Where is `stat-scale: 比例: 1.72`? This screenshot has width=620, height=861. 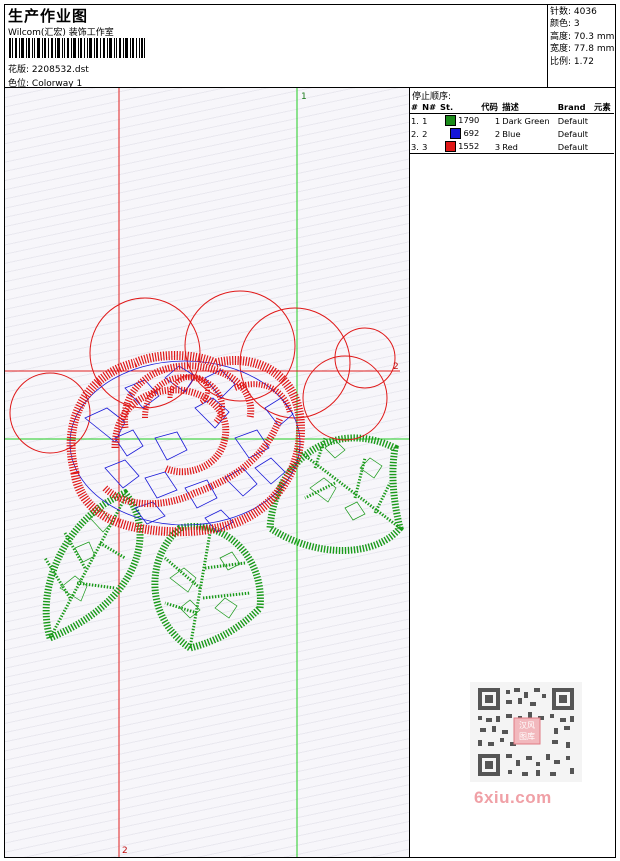
stat-scale: 比例: 1.72 is located at coordinates (572, 61).